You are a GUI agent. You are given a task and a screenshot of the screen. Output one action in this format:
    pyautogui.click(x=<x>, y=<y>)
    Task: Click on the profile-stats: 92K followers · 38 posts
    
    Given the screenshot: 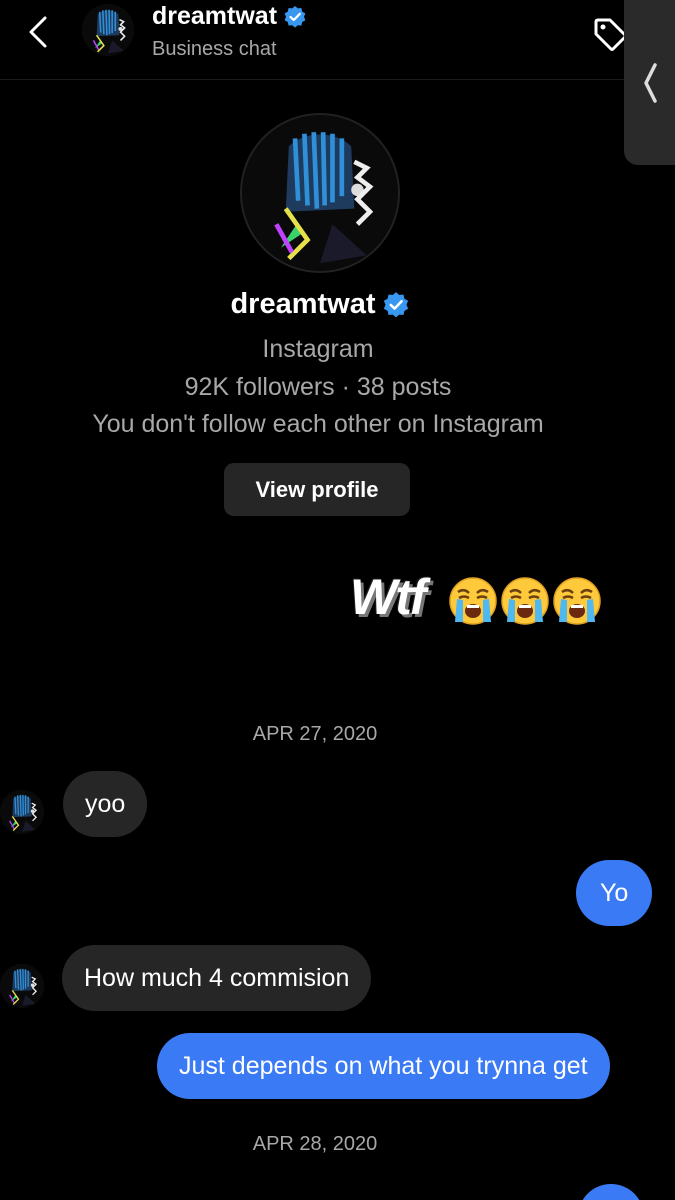 What is the action you would take?
    pyautogui.click(x=318, y=387)
    